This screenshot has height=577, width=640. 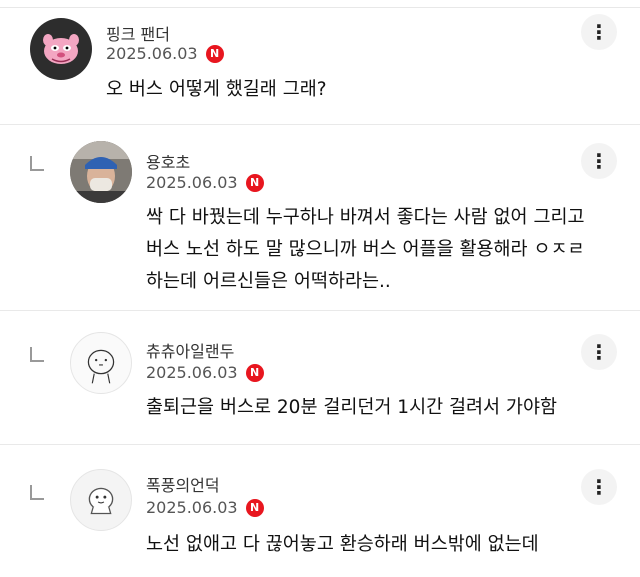 I want to click on comment-line: 버스 노선 하도 말 많으니까 버스 어플을 활용해라 ㅇㅈㄹ, so click(x=365, y=249).